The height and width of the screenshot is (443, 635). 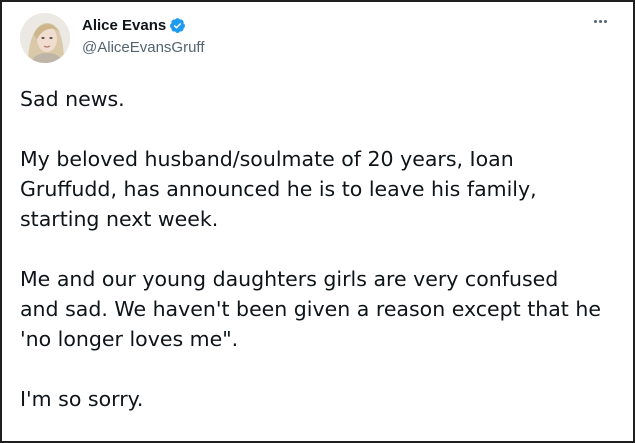 I want to click on verified-badge-icon, so click(x=177, y=25).